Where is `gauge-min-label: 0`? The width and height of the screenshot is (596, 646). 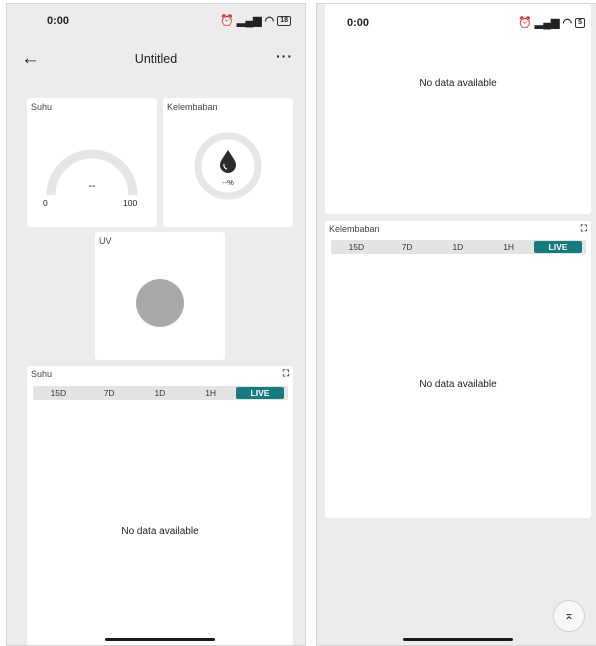
gauge-min-label: 0 is located at coordinates (45, 203).